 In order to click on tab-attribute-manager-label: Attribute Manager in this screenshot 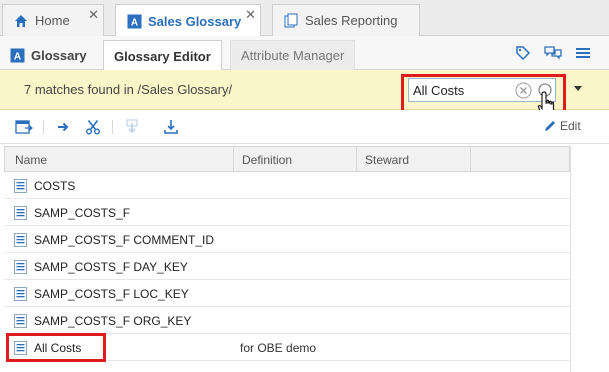, I will do `click(293, 55)`.